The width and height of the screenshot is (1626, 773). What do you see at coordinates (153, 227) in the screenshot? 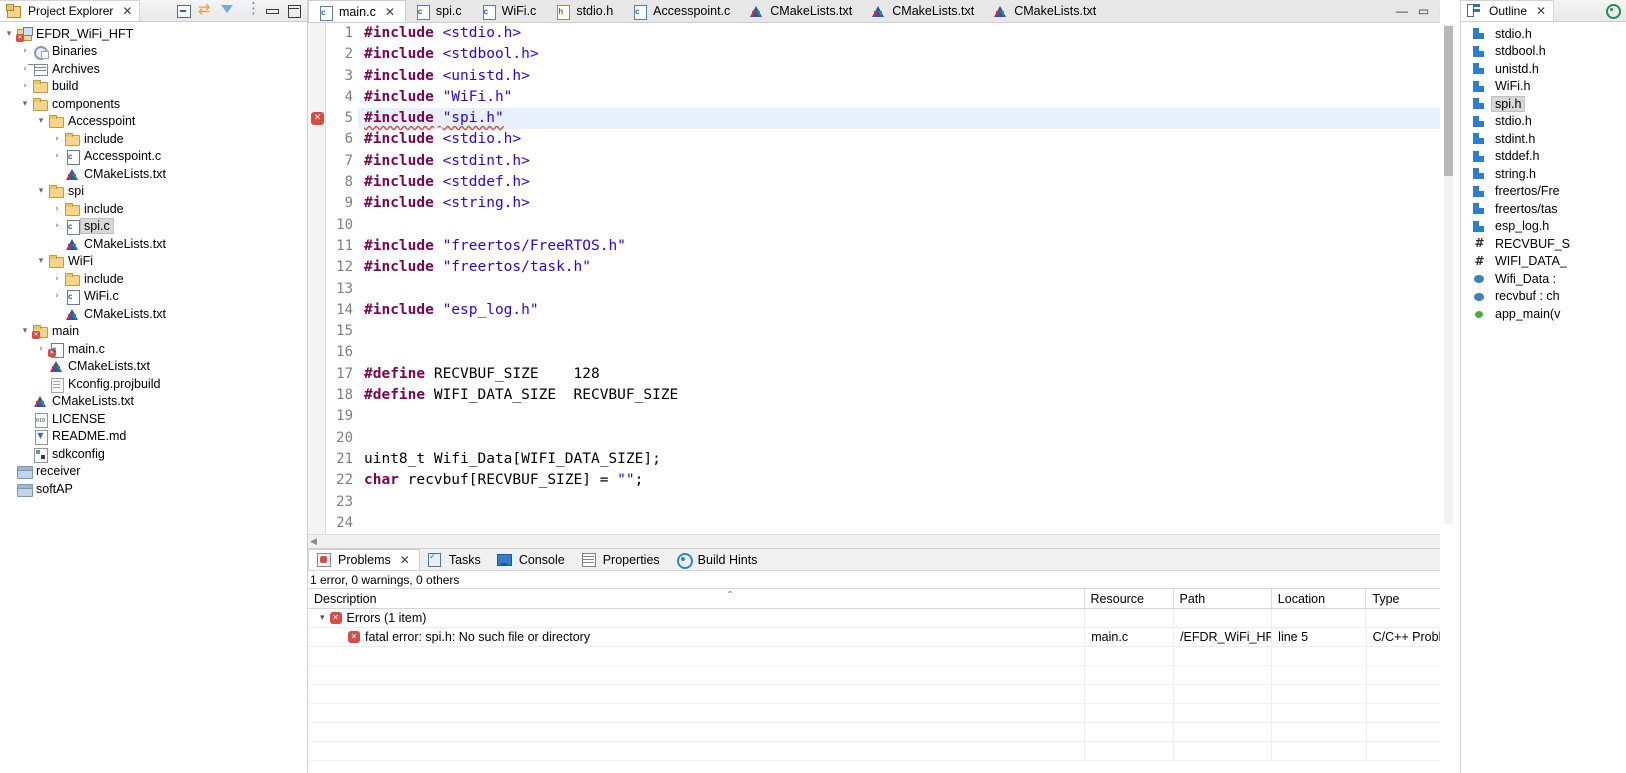
I see `tree-item: › spi.c` at bounding box center [153, 227].